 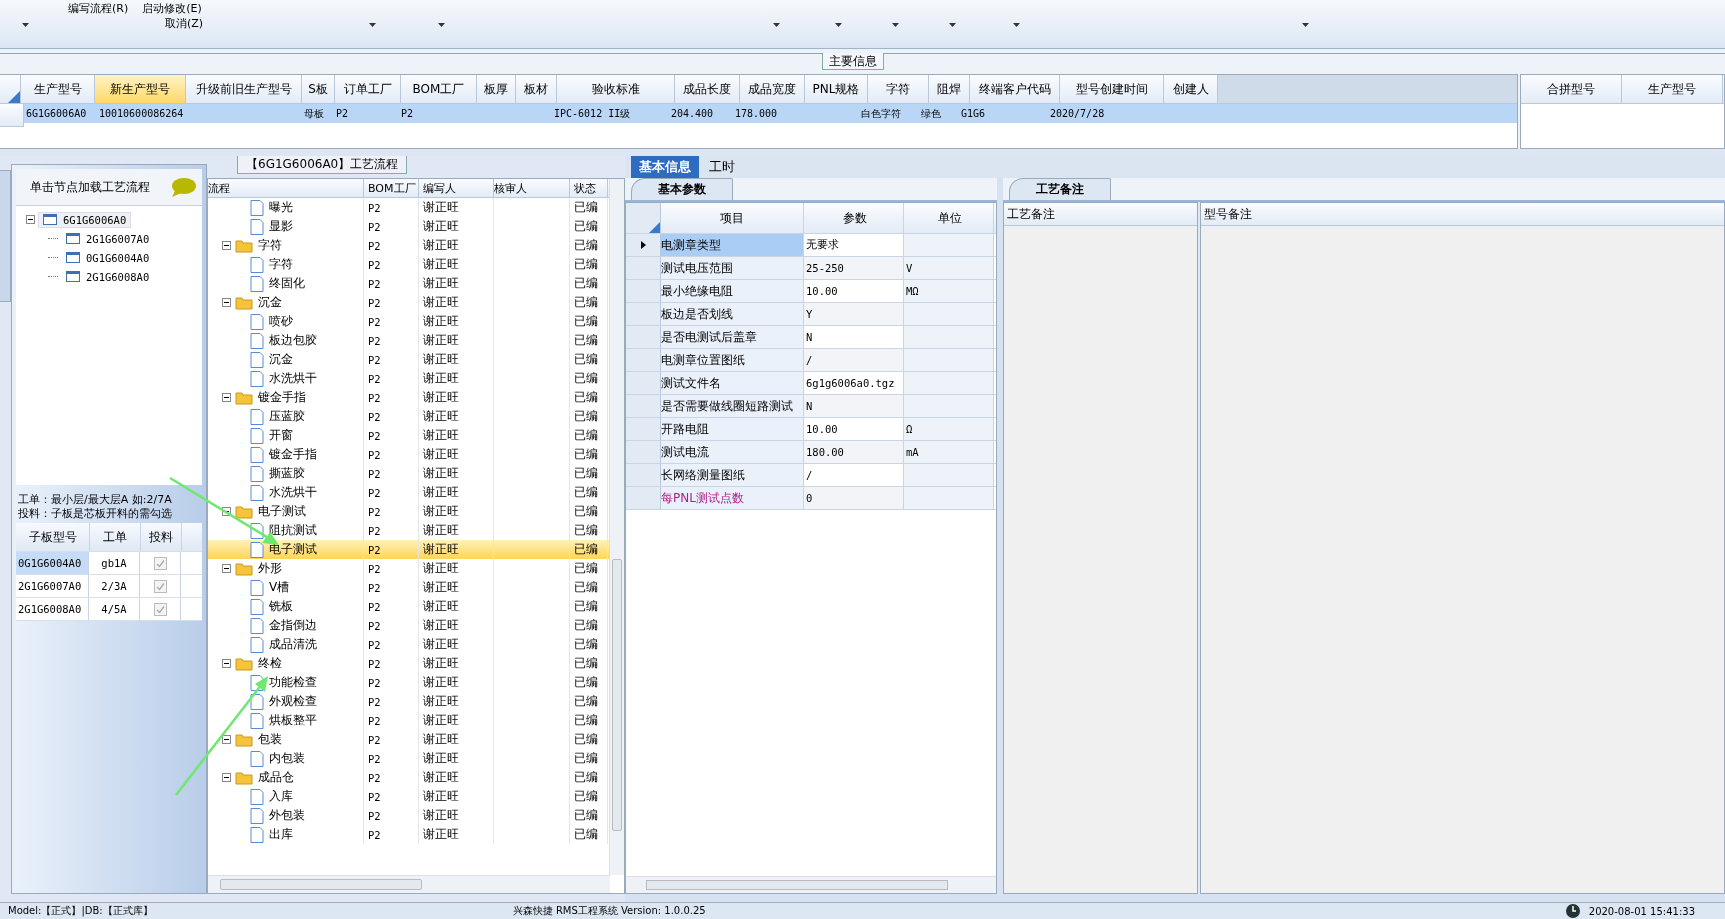 What do you see at coordinates (707, 89) in the screenshot?
I see `column-header: 成品长度` at bounding box center [707, 89].